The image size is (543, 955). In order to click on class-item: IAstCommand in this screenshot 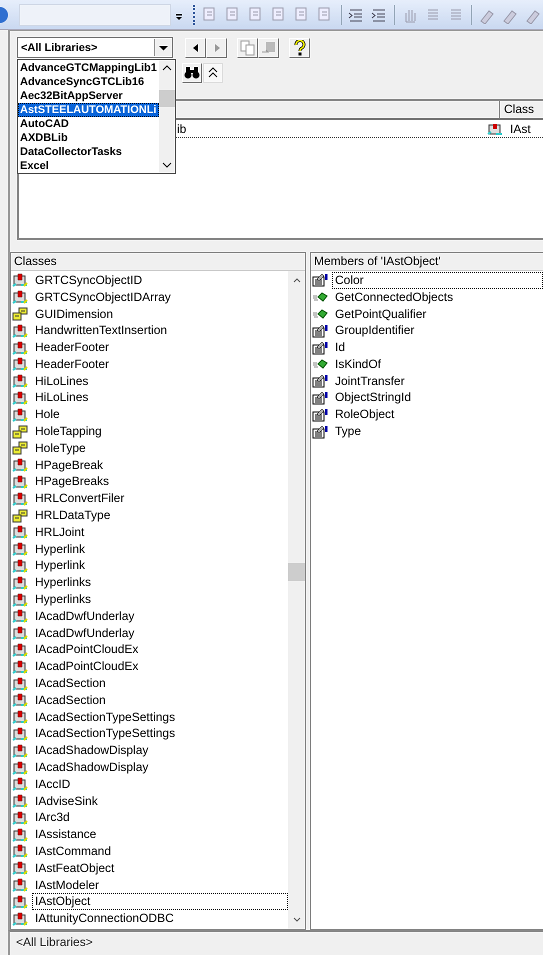, I will do `click(73, 851)`.